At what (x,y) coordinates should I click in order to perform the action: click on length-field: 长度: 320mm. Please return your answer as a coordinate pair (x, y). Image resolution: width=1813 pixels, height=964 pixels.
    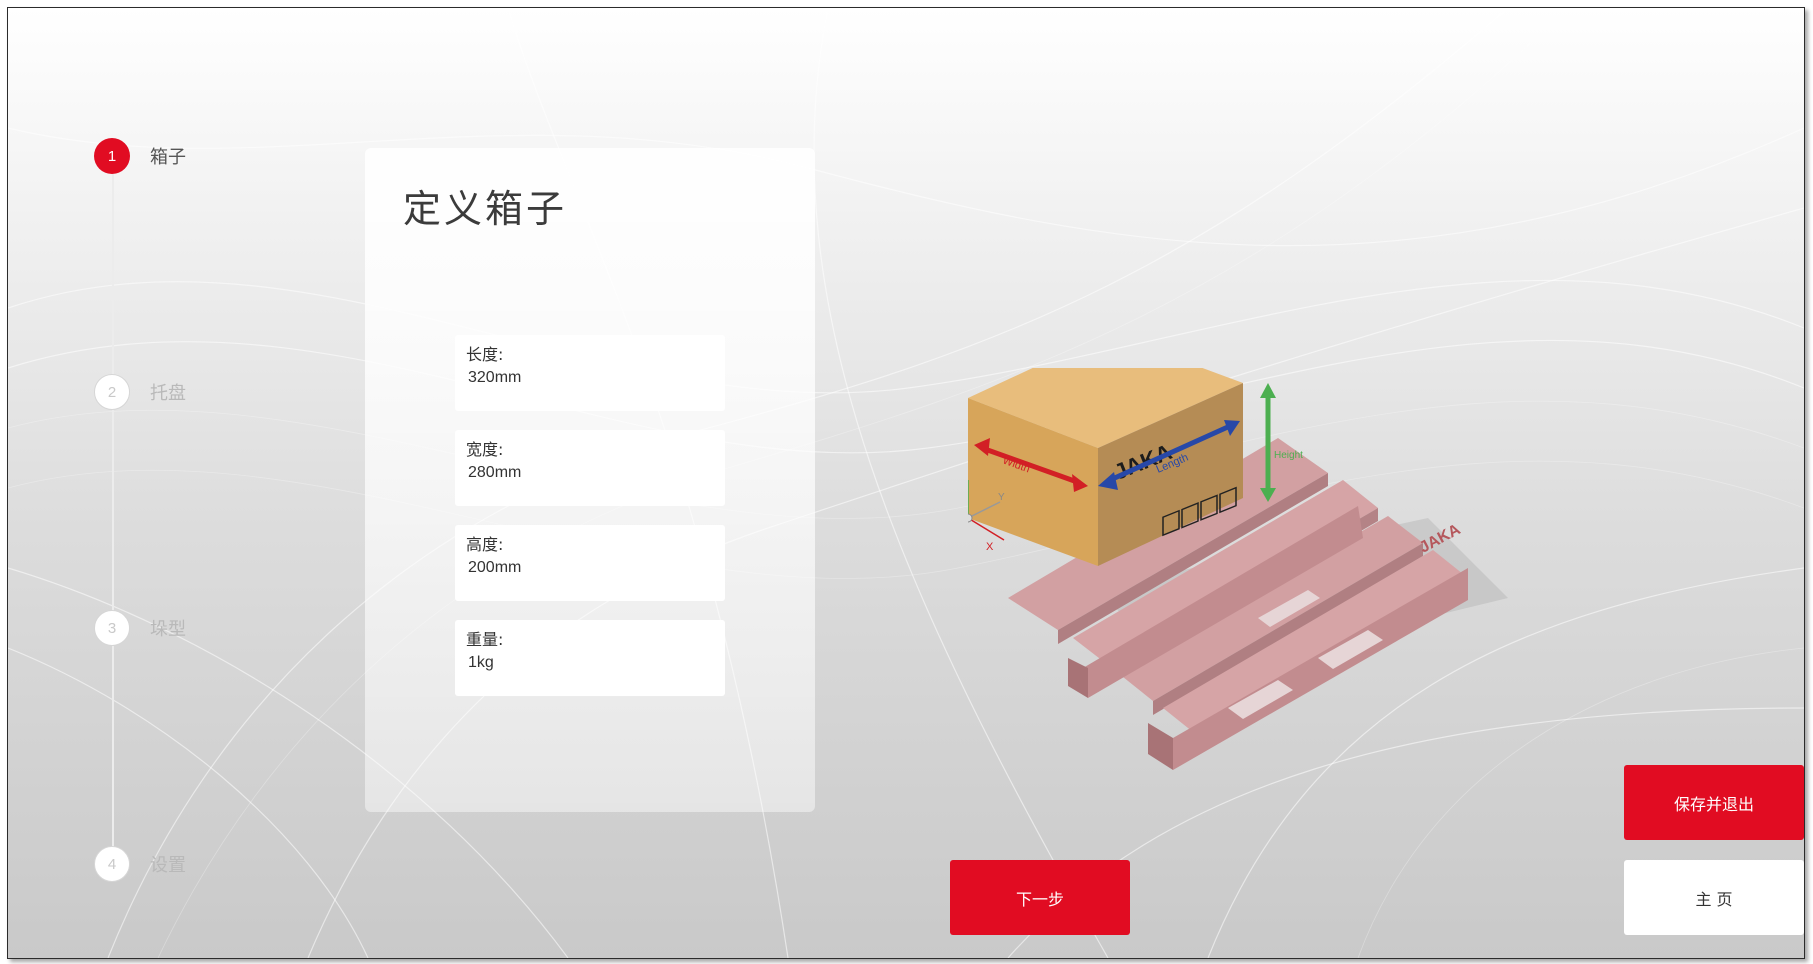
    Looking at the image, I should click on (590, 373).